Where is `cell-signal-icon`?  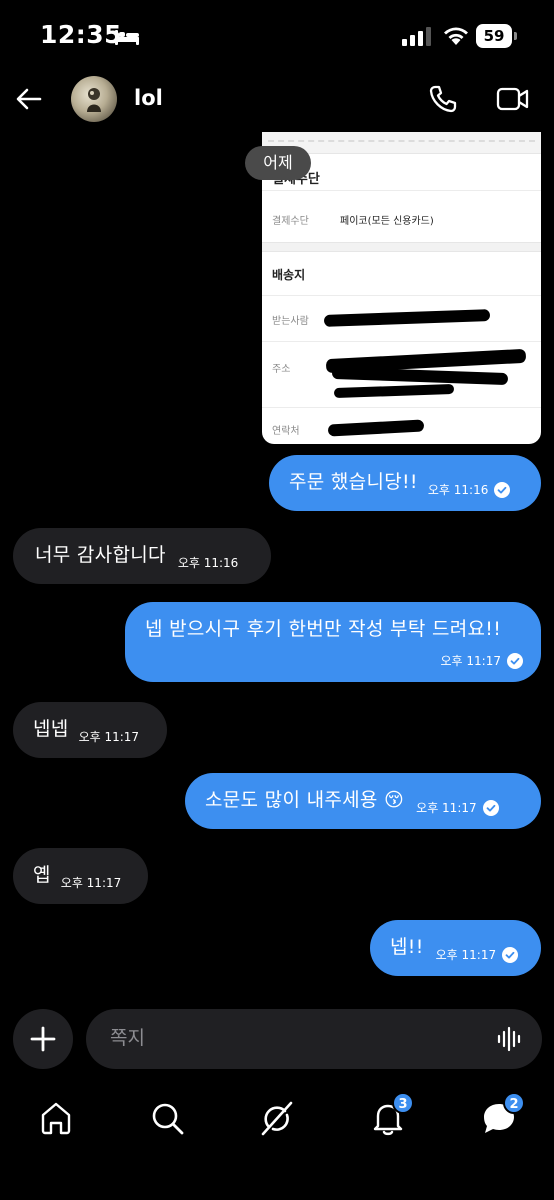 cell-signal-icon is located at coordinates (416, 36).